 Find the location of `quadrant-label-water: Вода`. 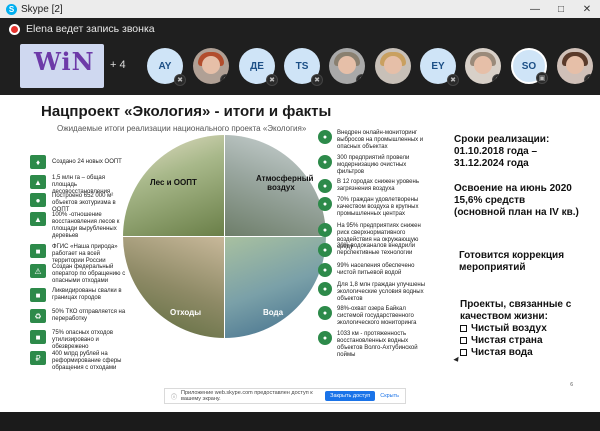

quadrant-label-water: Вода is located at coordinates (273, 312).